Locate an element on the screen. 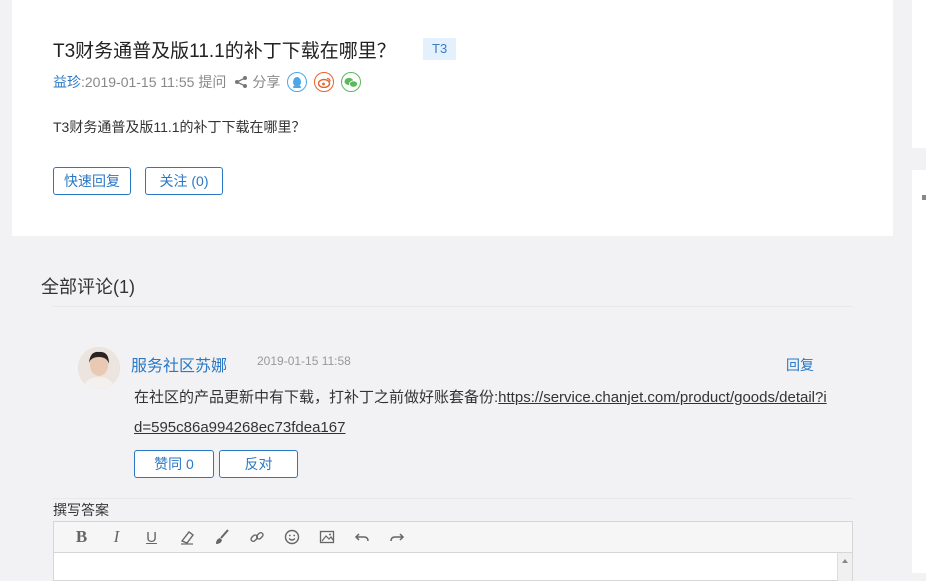 Image resolution: width=926 pixels, height=581 pixels. italic-icon: I is located at coordinates (116, 537).